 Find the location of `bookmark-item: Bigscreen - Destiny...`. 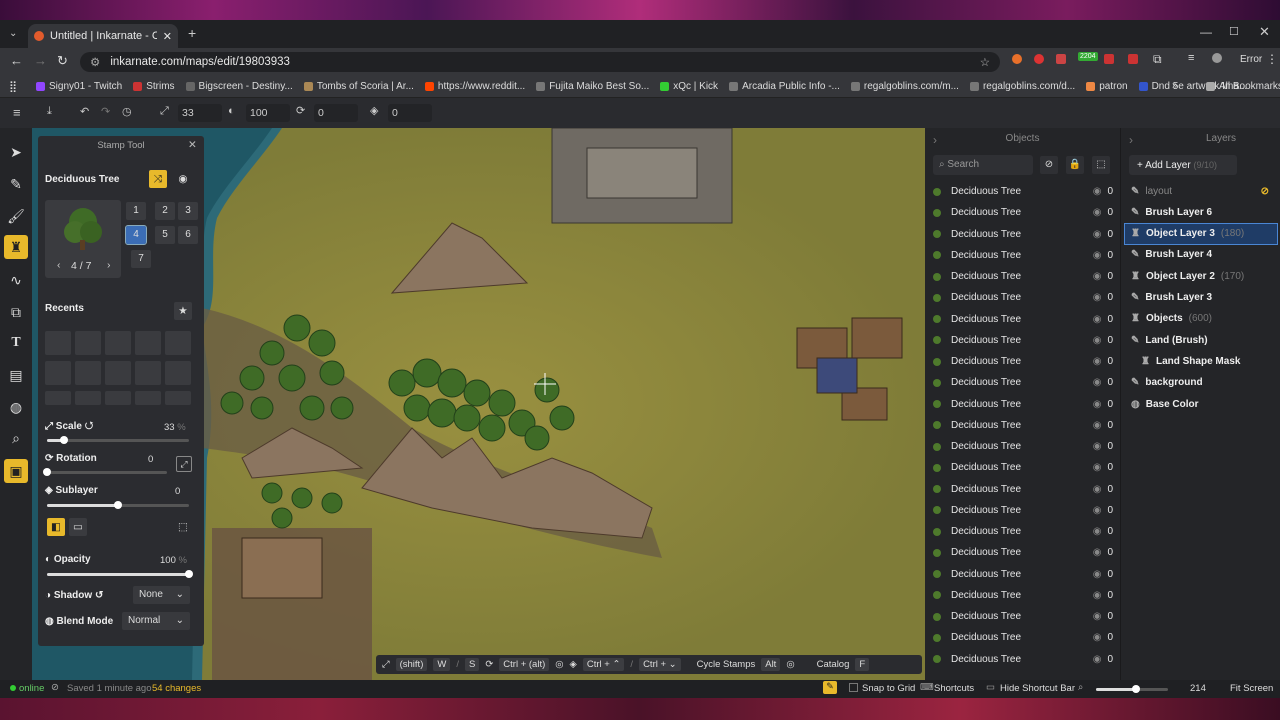

bookmark-item: Bigscreen - Destiny... is located at coordinates (239, 86).